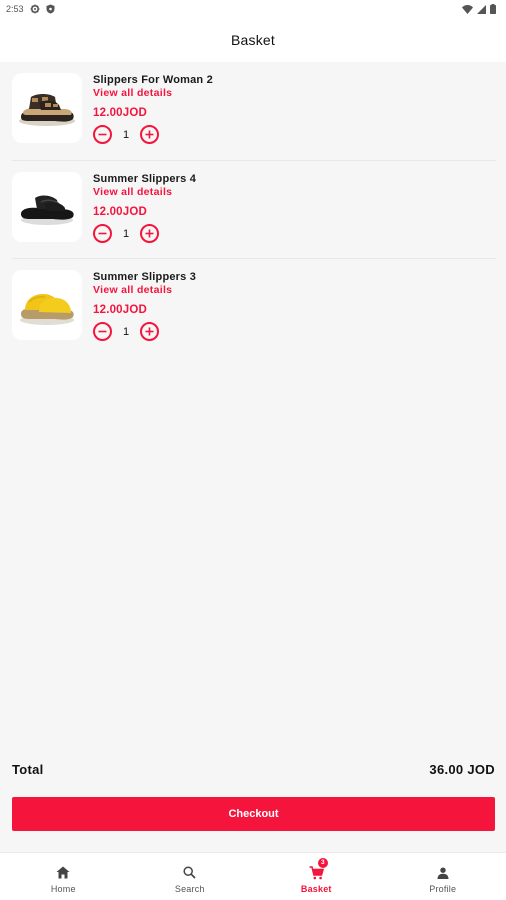  Describe the element at coordinates (253, 814) in the screenshot. I see `checkout-button: Checkout` at that location.